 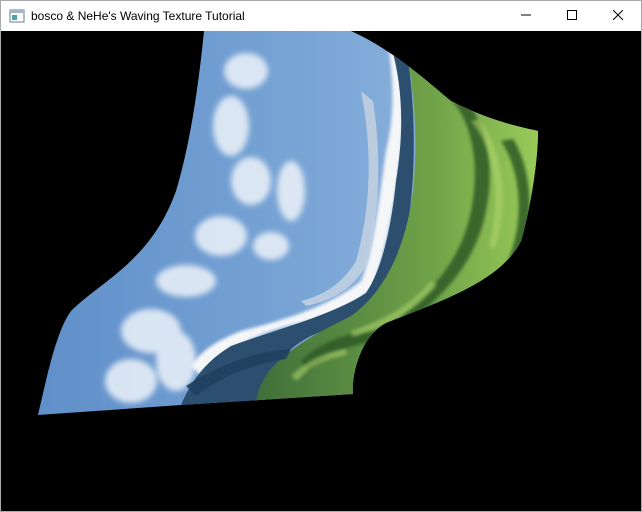 What do you see at coordinates (321, 16) in the screenshot?
I see `title-bar: bosco & NeHe's Waving Texture Tutorial` at bounding box center [321, 16].